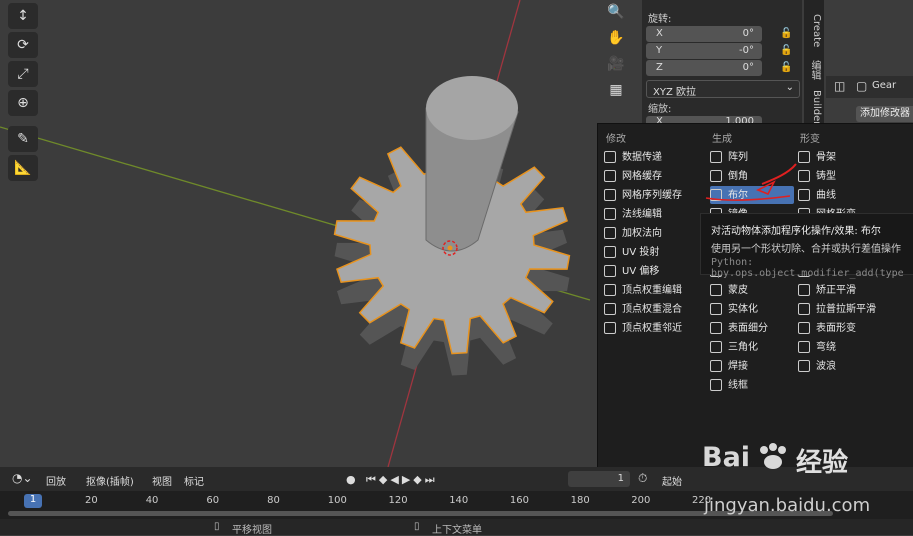 Image resolution: width=913 pixels, height=536 pixels. I want to click on menu-item-generate: 表面细分, so click(752, 328).